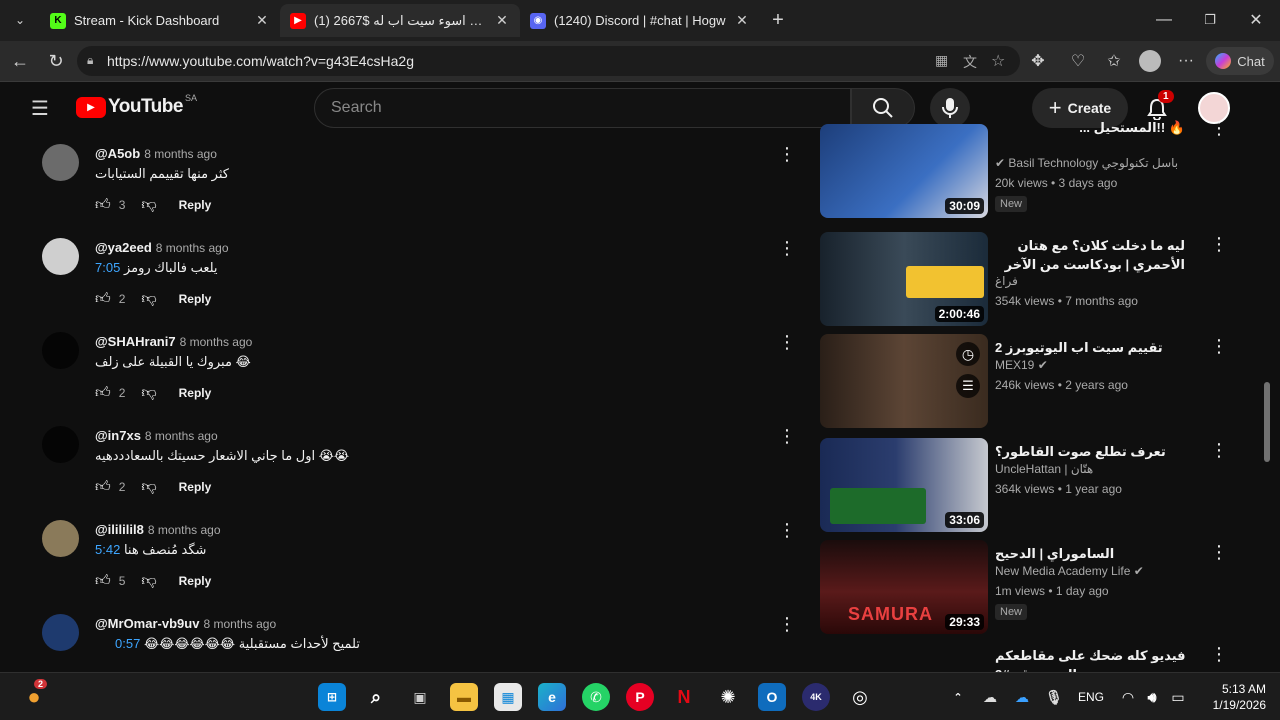 The width and height of the screenshot is (1280, 720). What do you see at coordinates (968, 386) in the screenshot?
I see `add-to-queue-icon: ☰` at bounding box center [968, 386].